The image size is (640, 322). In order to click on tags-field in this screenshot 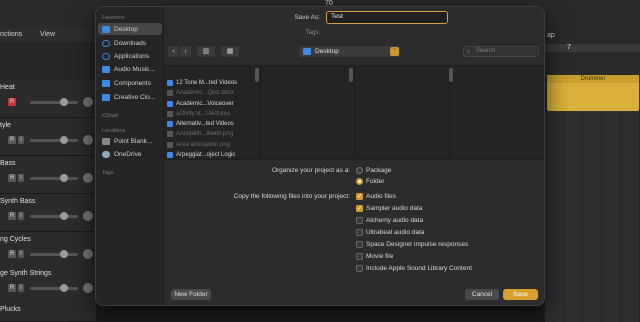, I will do `click(387, 33)`.